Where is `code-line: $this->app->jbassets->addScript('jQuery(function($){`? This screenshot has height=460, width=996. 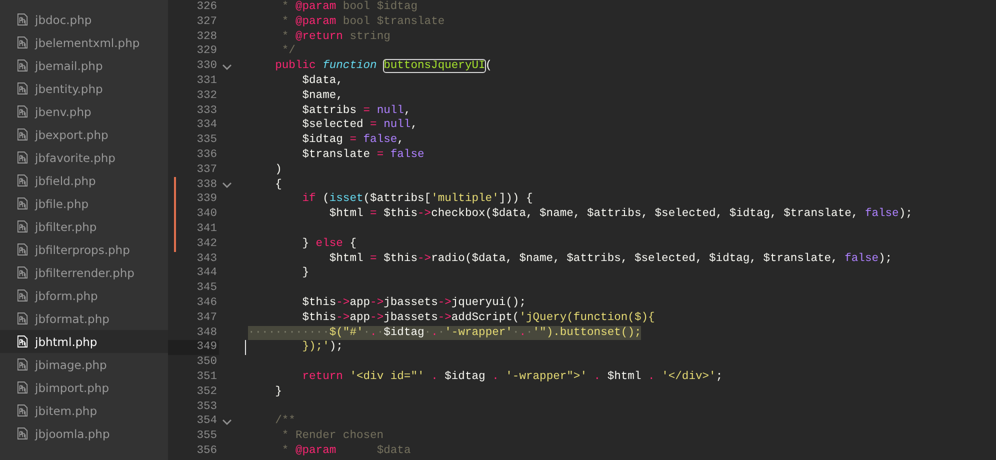 code-line: $this->app->jbassets->addScript('jQuery(function($){ is located at coordinates (478, 318).